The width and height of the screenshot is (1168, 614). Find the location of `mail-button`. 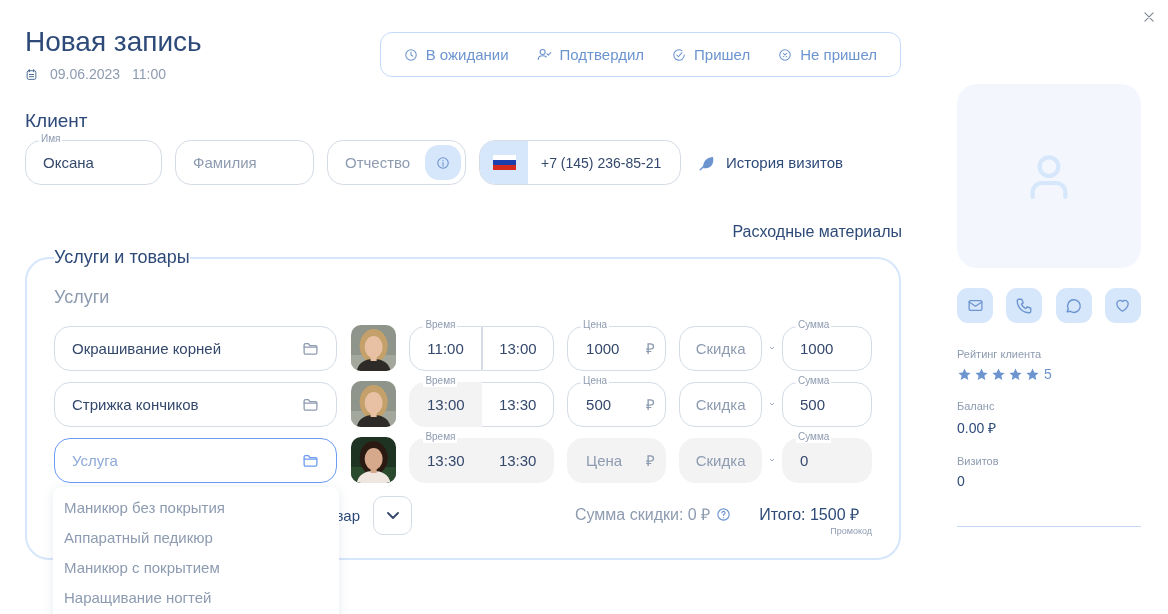

mail-button is located at coordinates (975, 305).